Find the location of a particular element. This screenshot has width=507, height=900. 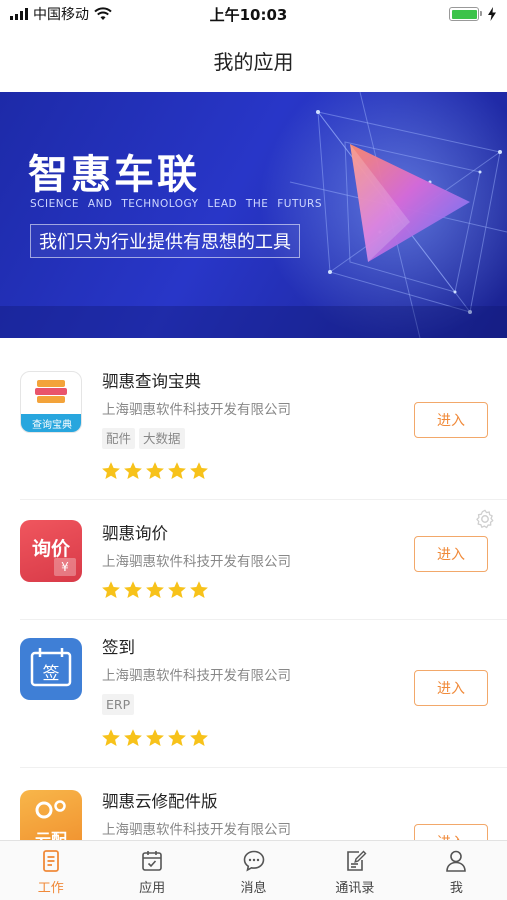

app-tags: 配件 大数据 is located at coordinates (143, 438).